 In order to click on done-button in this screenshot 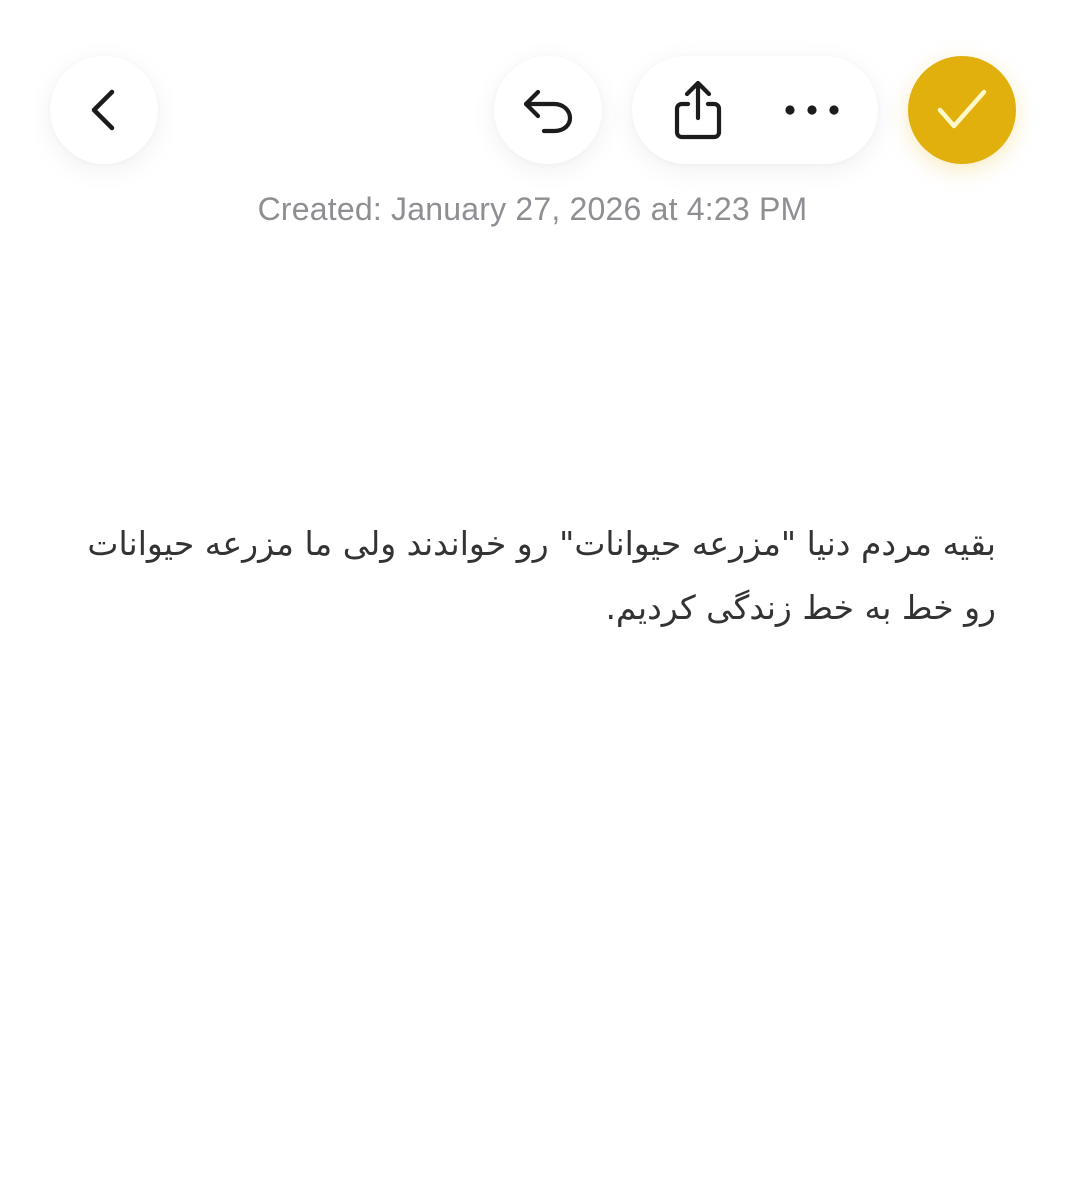, I will do `click(962, 110)`.